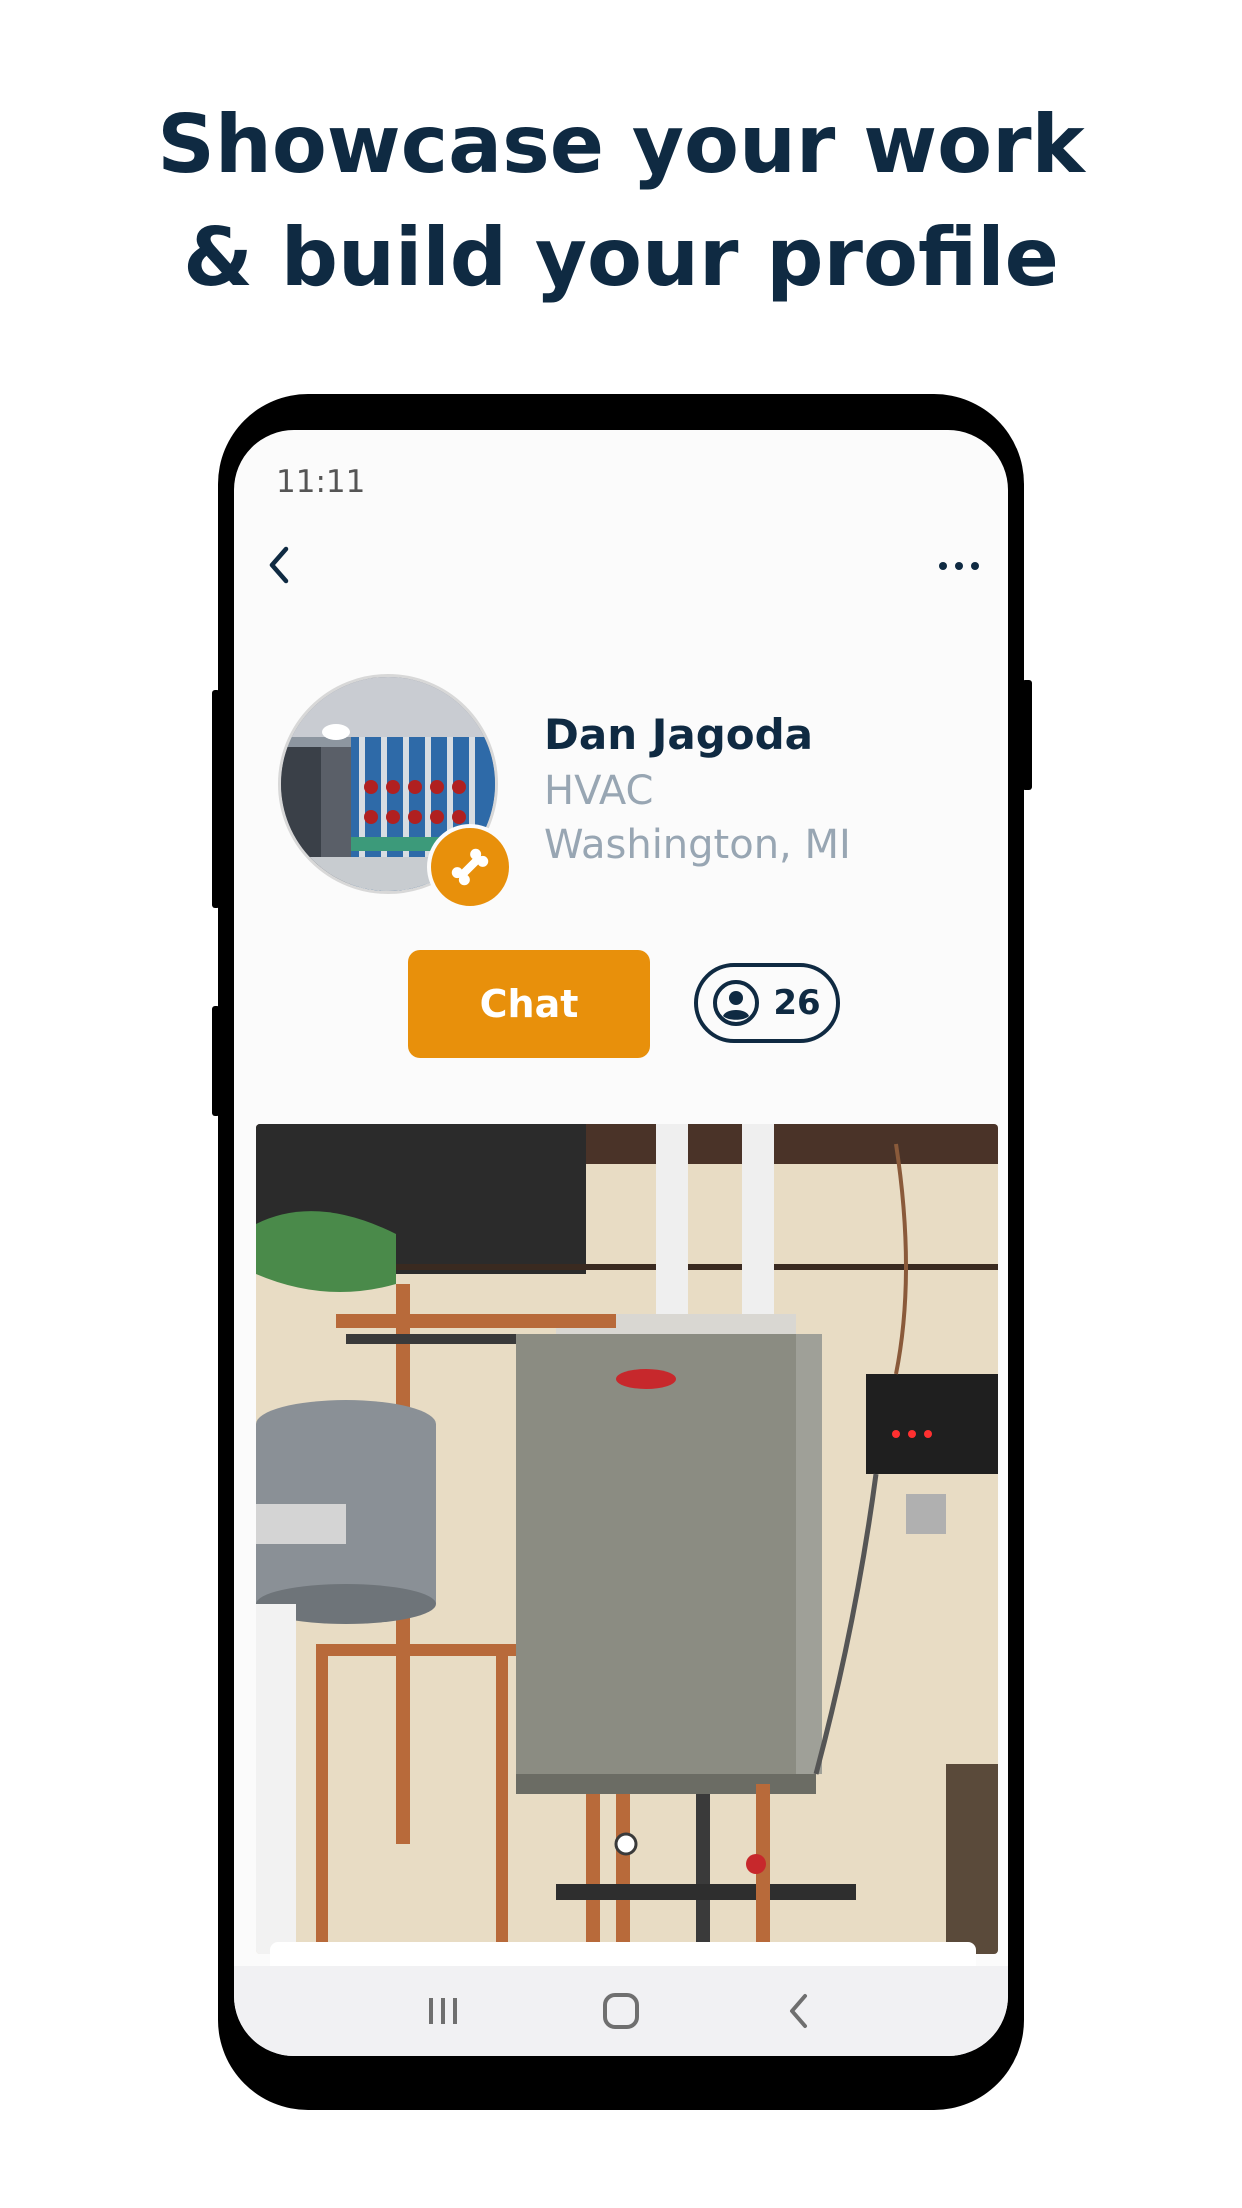 This screenshot has width=1242, height=2208. What do you see at coordinates (797, 1003) in the screenshot?
I see `followers-count: 26` at bounding box center [797, 1003].